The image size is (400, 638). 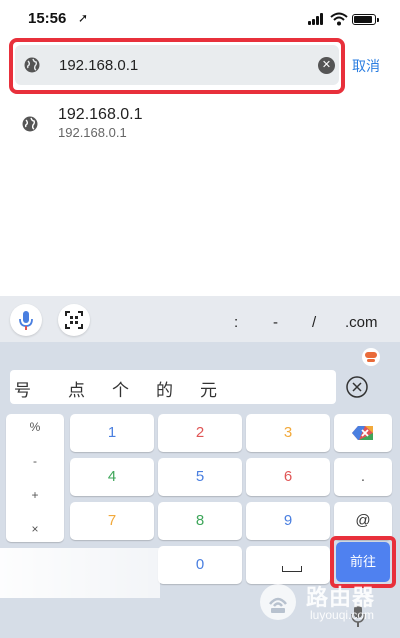 I want to click on quick-key-dash: -, so click(x=275, y=322).